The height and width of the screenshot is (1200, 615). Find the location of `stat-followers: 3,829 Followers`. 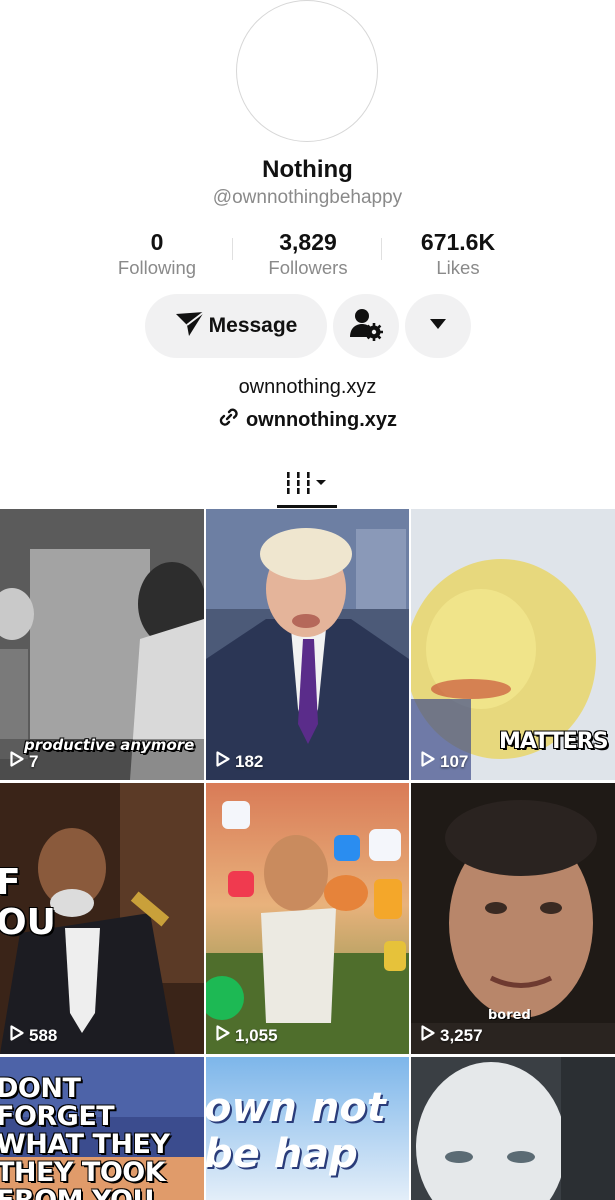

stat-followers: 3,829 Followers is located at coordinates (308, 254).